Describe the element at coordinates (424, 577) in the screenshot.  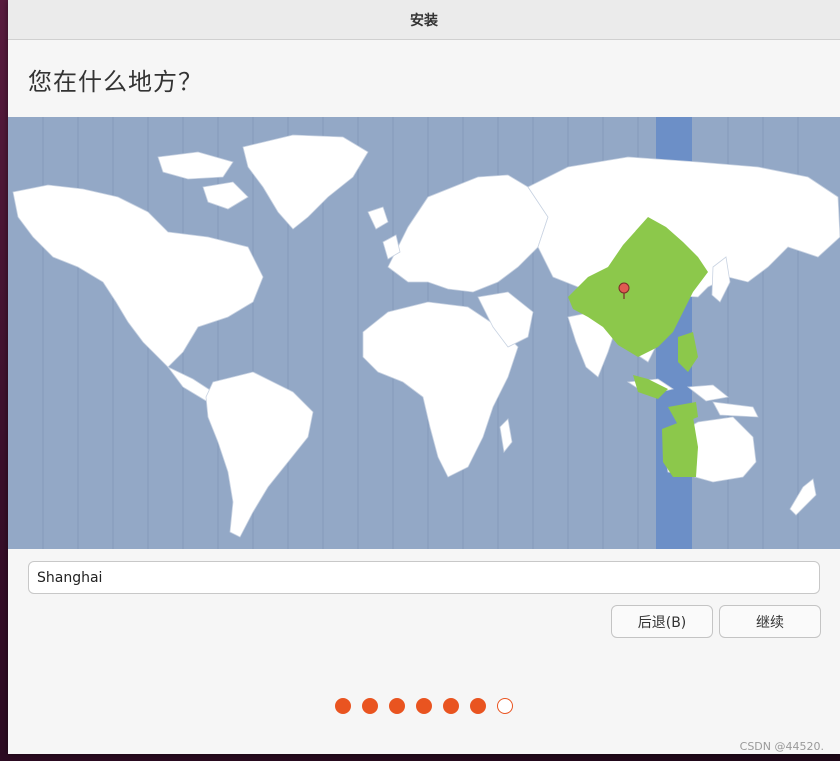
I see `location-input` at that location.